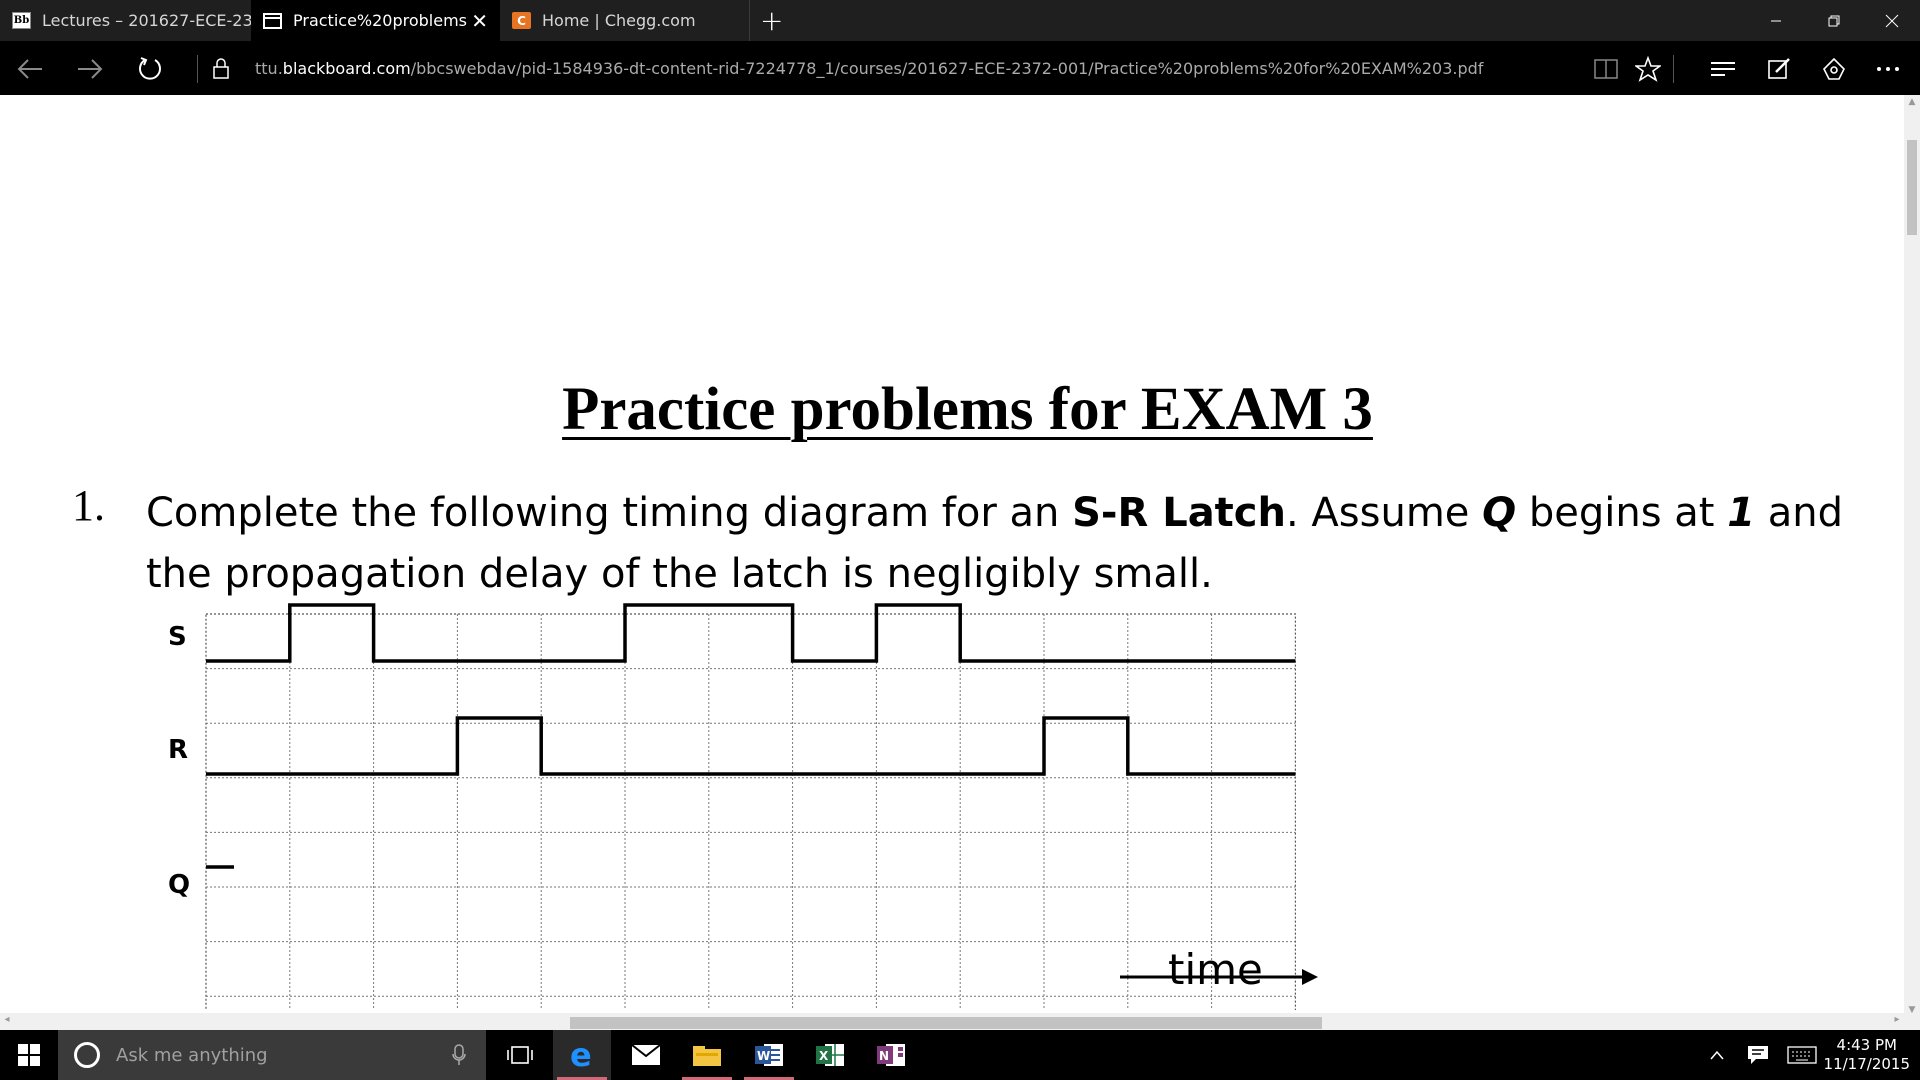  I want to click on tab-label: Home | Chegg.com, so click(619, 20).